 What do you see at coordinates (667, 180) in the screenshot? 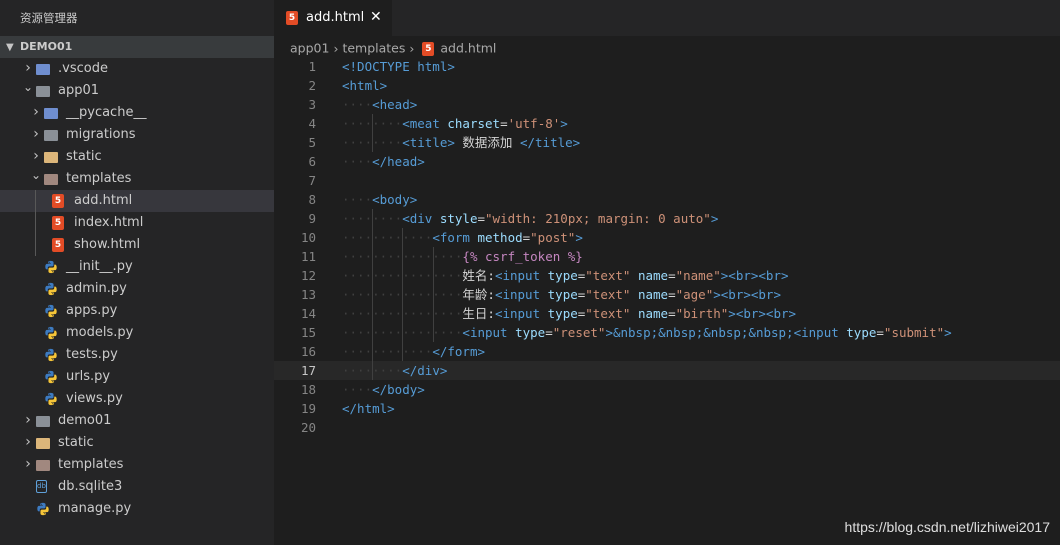
I see `code-line: 7` at bounding box center [667, 180].